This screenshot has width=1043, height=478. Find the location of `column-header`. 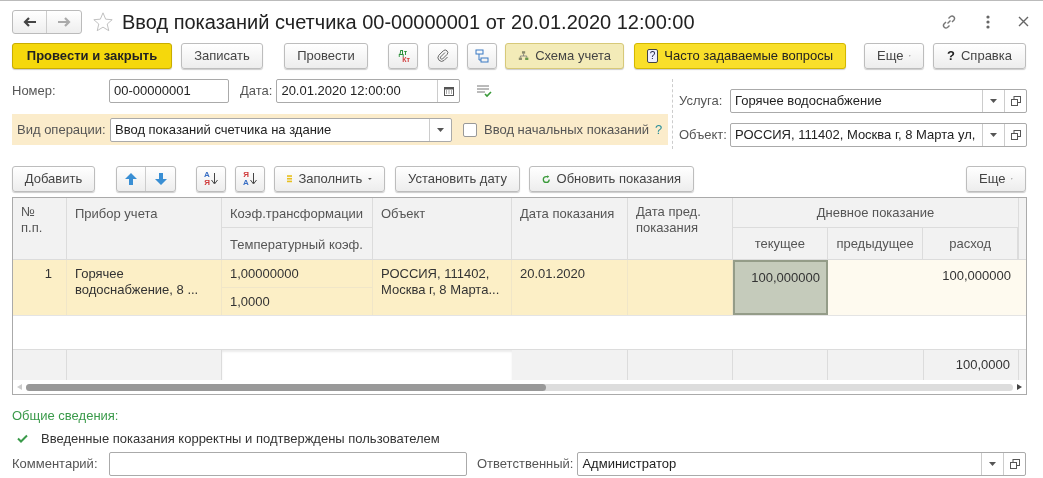

column-header is located at coordinates (1022, 228).